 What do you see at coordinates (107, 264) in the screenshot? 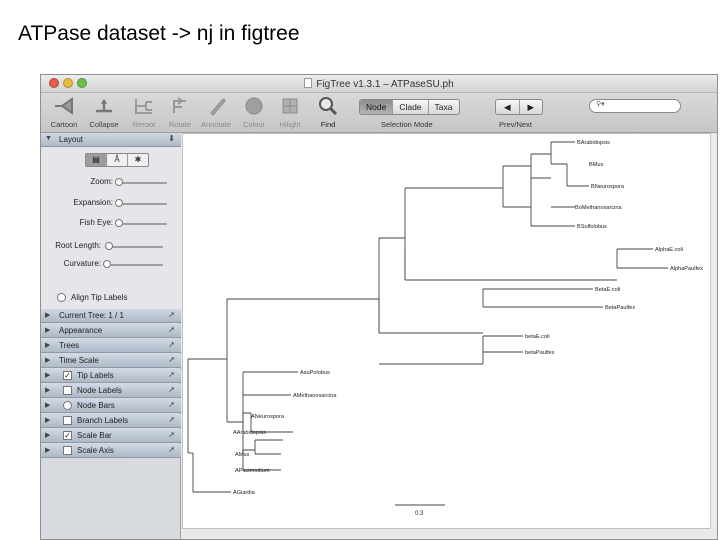
I see `curvature-slider-knob` at bounding box center [107, 264].